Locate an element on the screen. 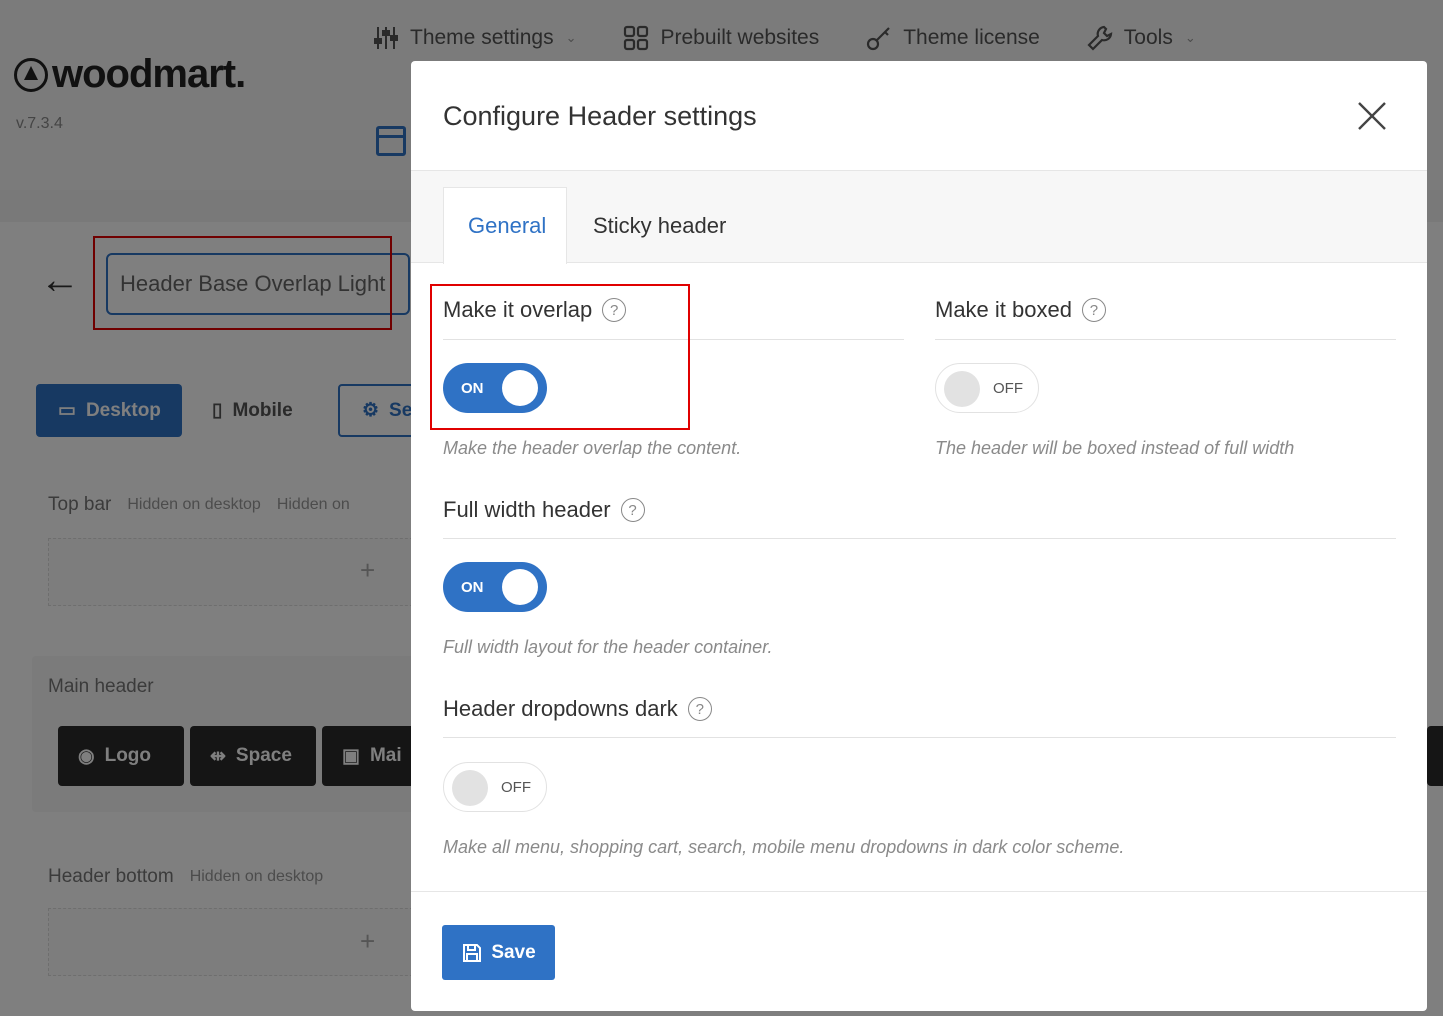 This screenshot has width=1443, height=1016. setting-title: Header dropdowns dark is located at coordinates (560, 708).